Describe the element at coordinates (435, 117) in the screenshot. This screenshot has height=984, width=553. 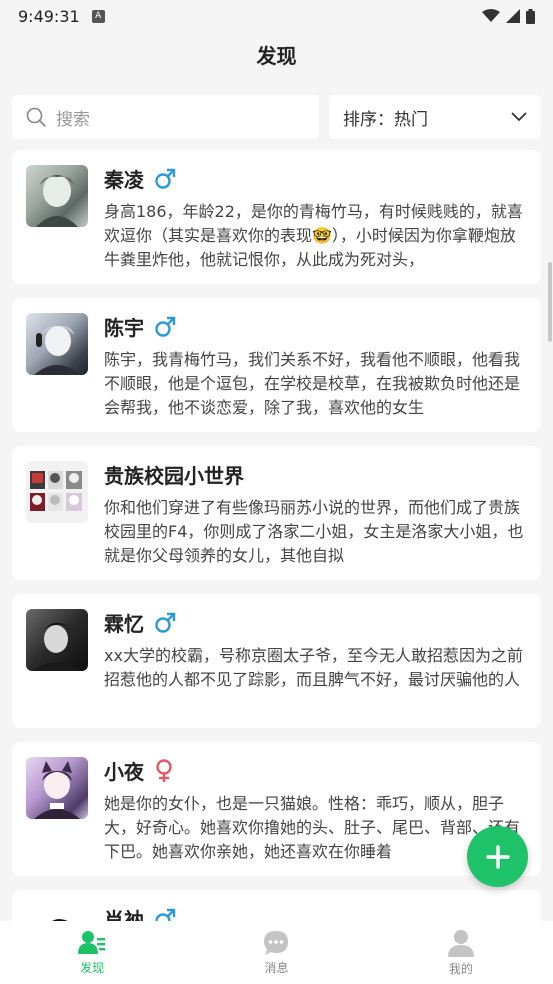
I see `sort-dropdown: 排序：热门` at that location.